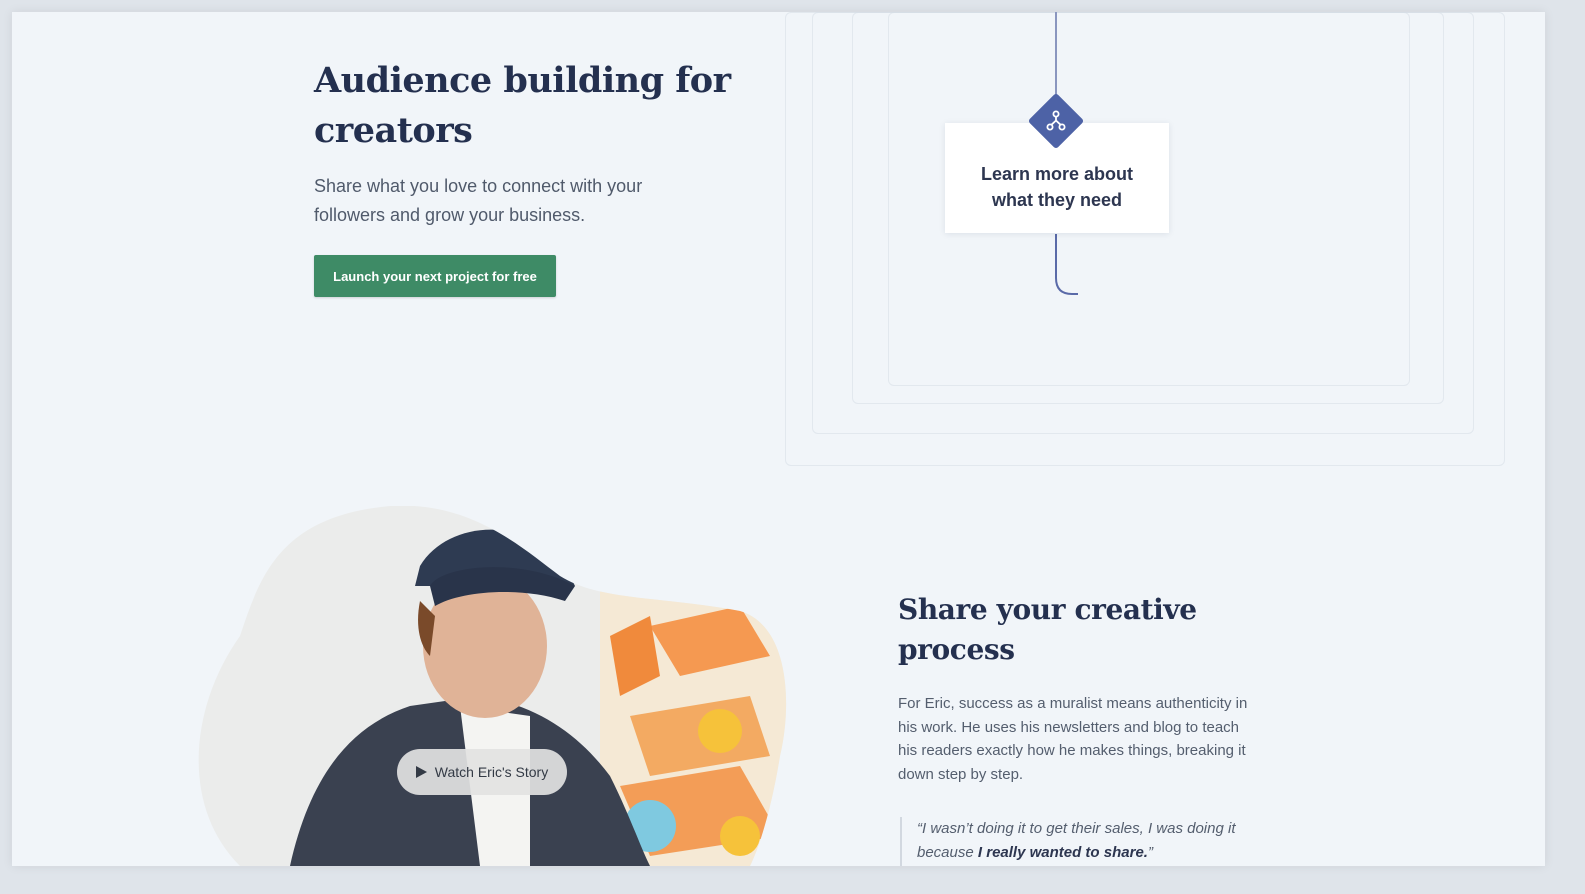  What do you see at coordinates (435, 276) in the screenshot?
I see `launch-project-button: Launch your next project for free` at bounding box center [435, 276].